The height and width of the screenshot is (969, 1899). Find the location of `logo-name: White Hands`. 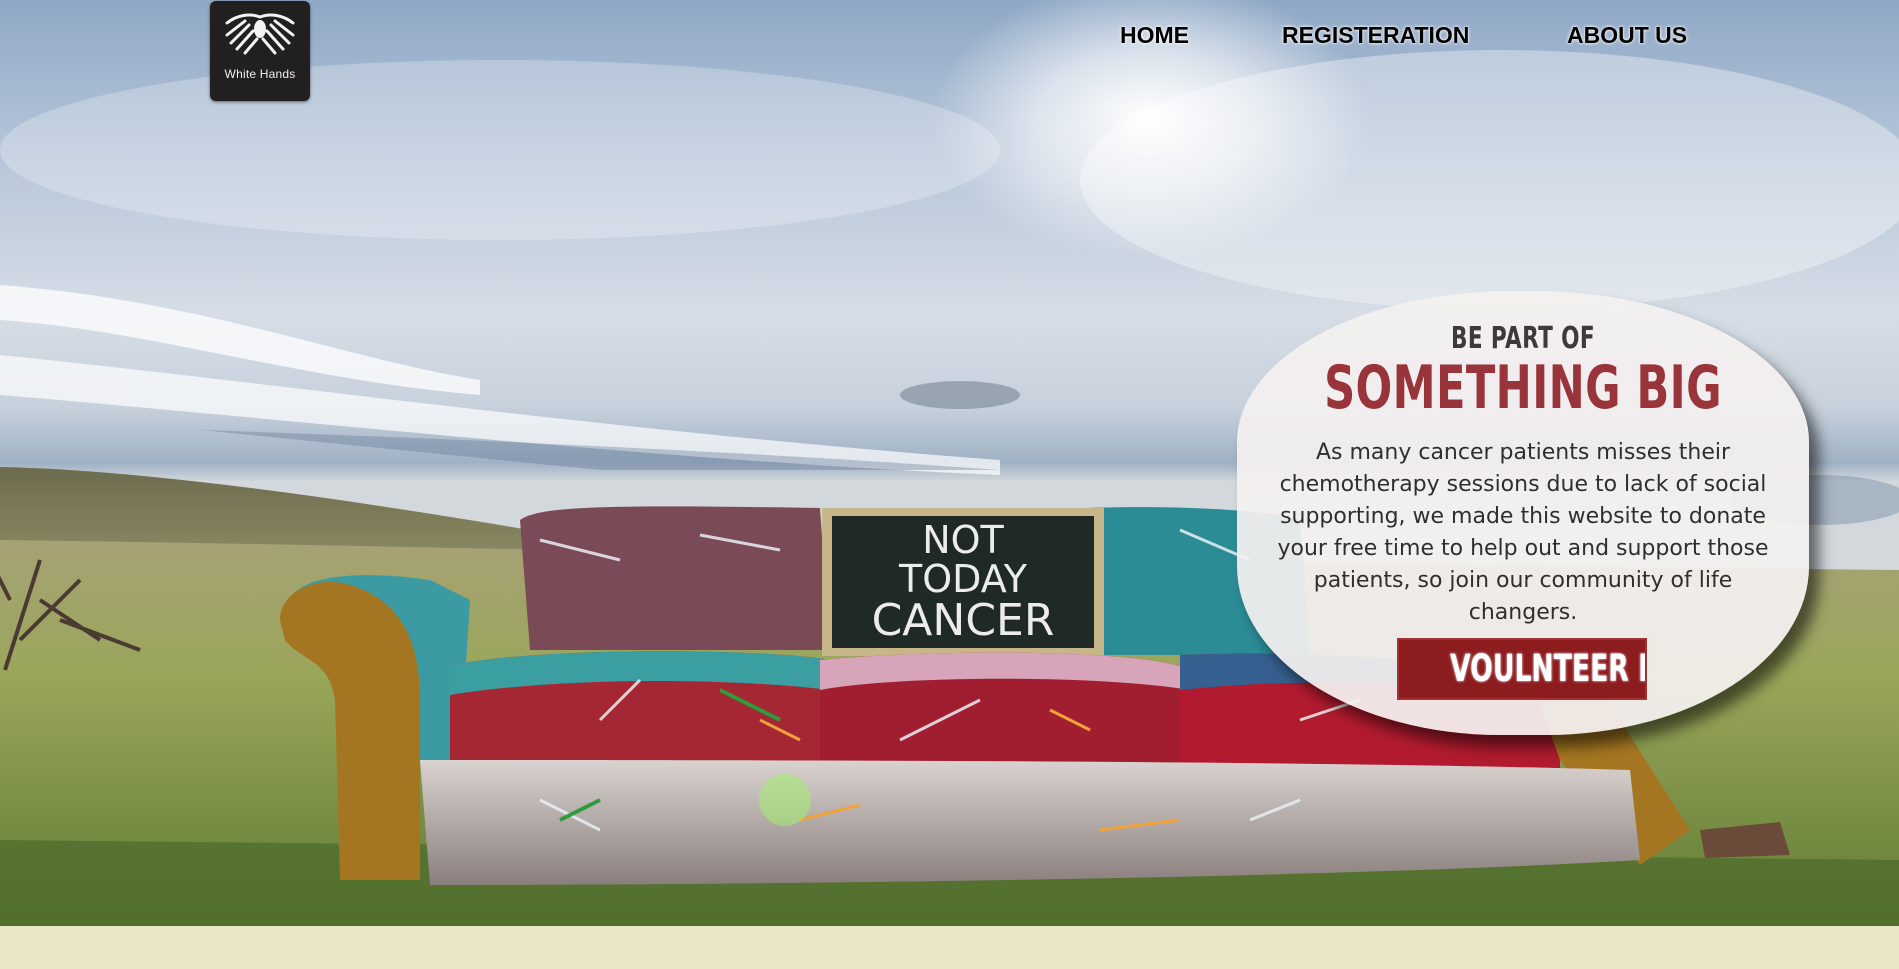

logo-name: White Hands is located at coordinates (260, 74).